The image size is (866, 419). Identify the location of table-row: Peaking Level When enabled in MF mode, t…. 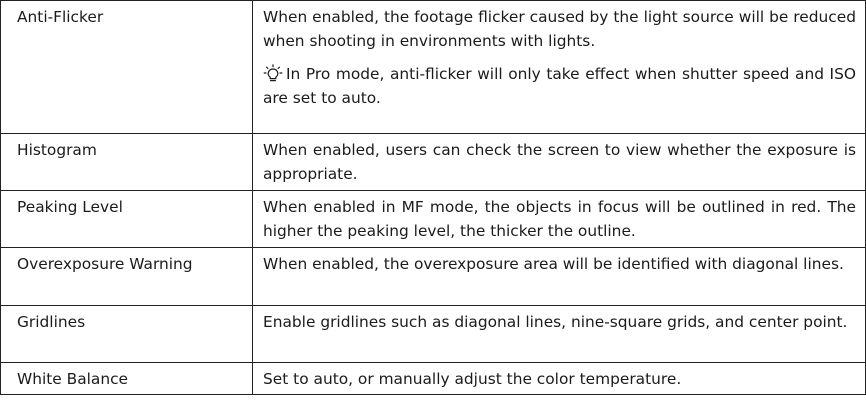
(433, 219).